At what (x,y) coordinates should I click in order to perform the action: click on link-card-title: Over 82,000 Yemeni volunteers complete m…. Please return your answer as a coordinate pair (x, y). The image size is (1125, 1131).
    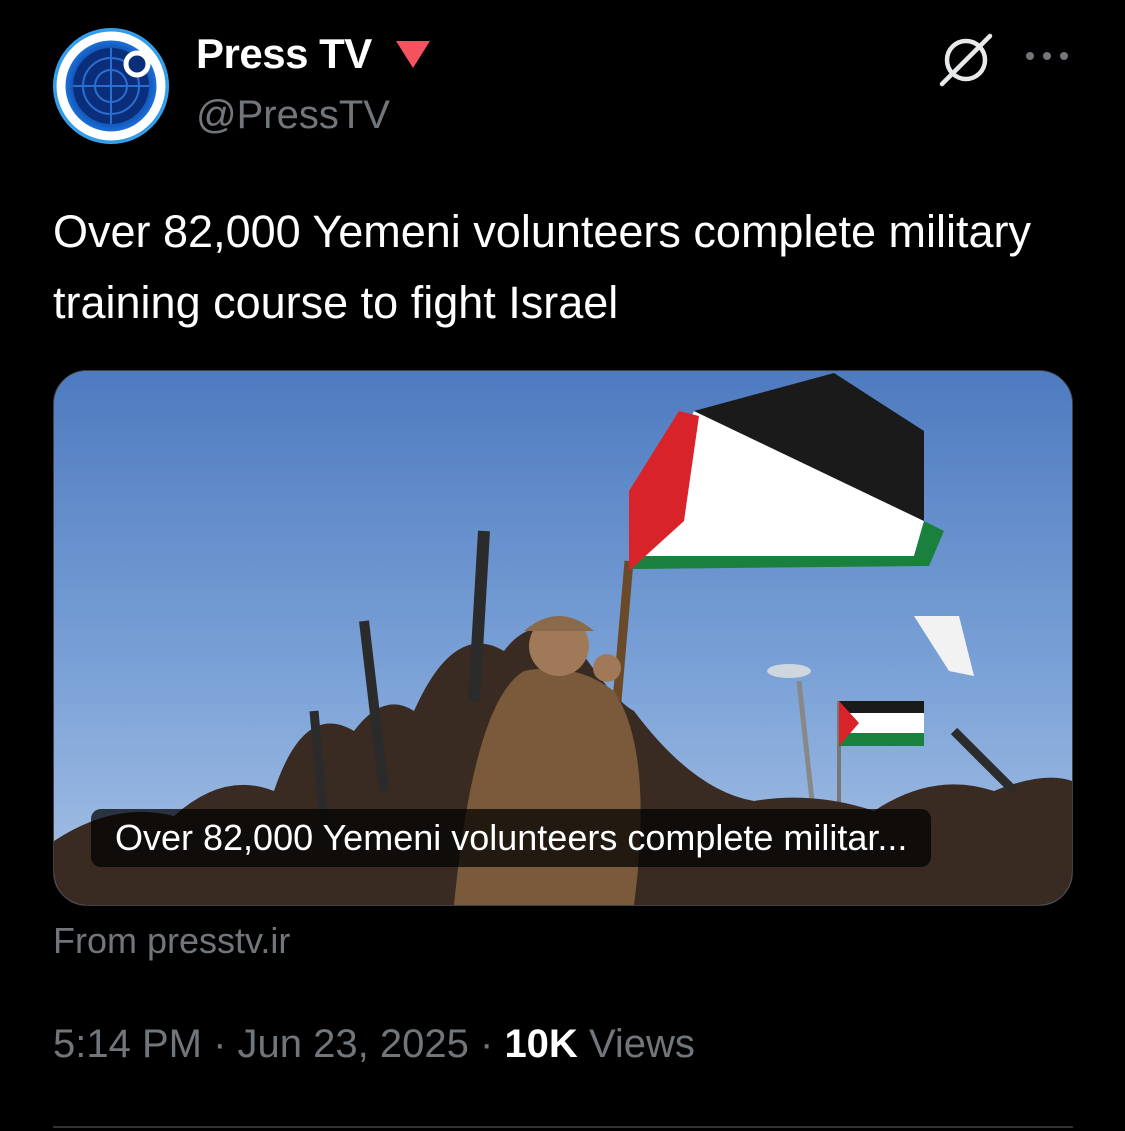
    Looking at the image, I should click on (511, 838).